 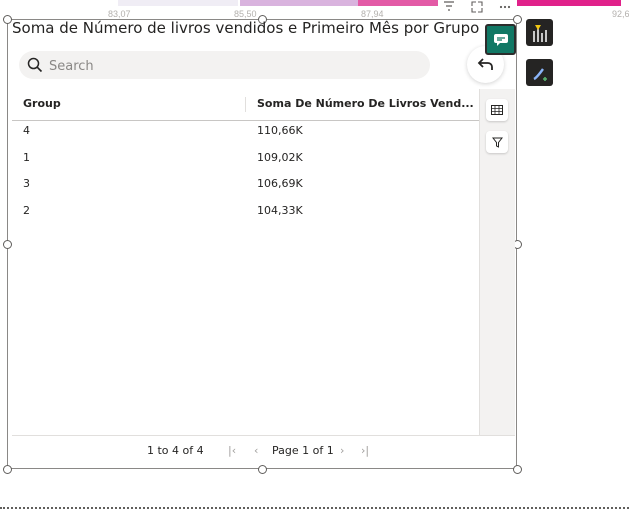 I want to click on search-box, so click(x=224, y=65).